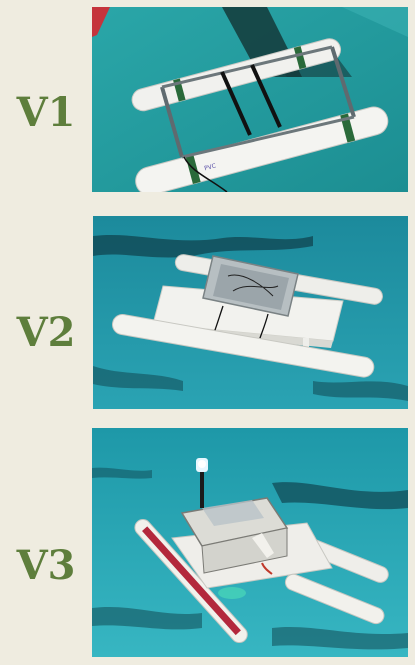 This screenshot has height=665, width=415. I want to click on version-label-v2: V2, so click(46, 332).